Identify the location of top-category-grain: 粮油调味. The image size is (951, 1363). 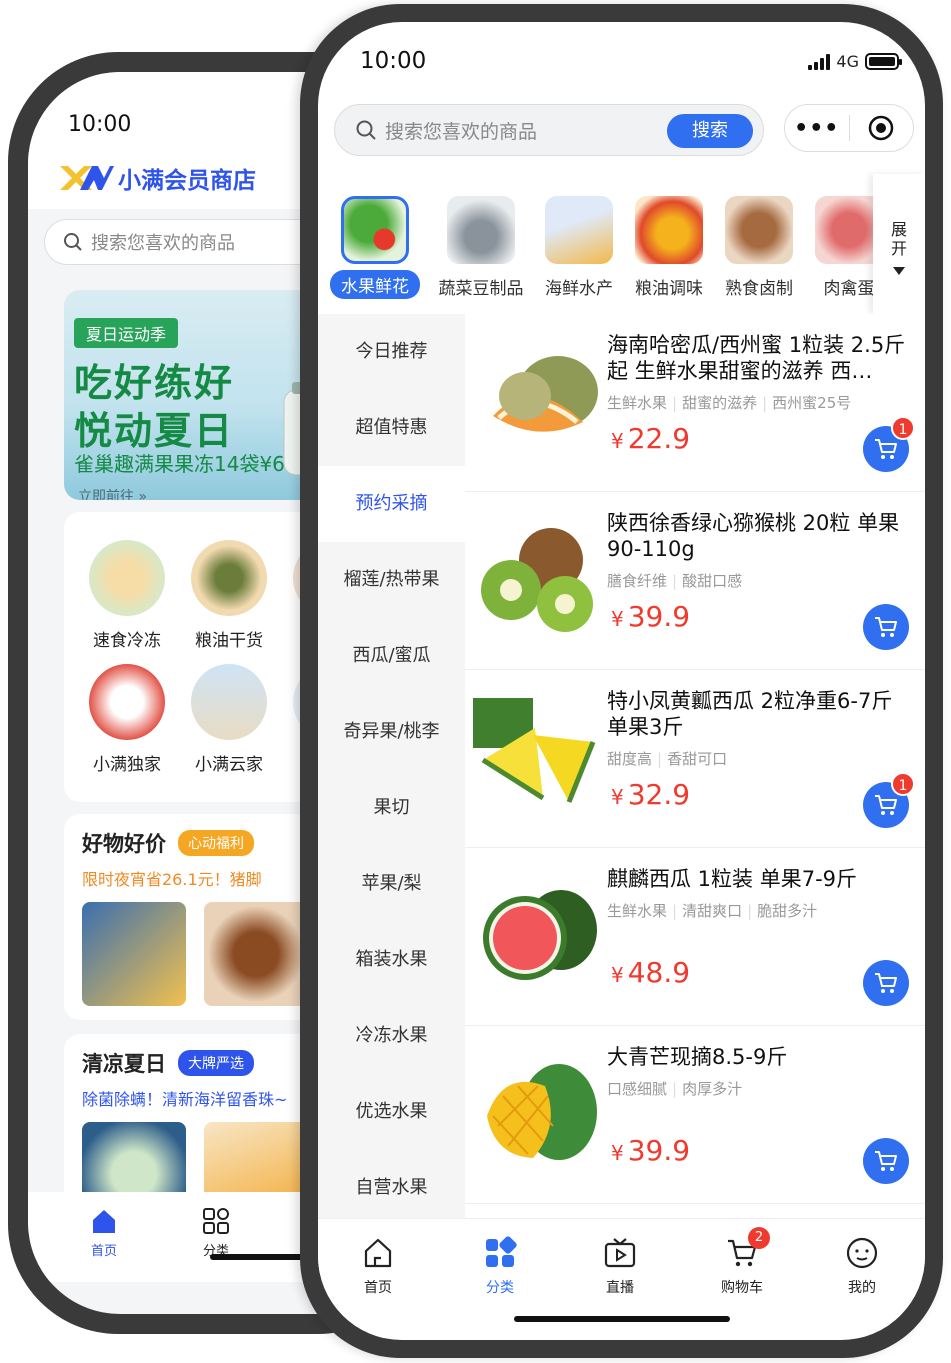
(669, 247).